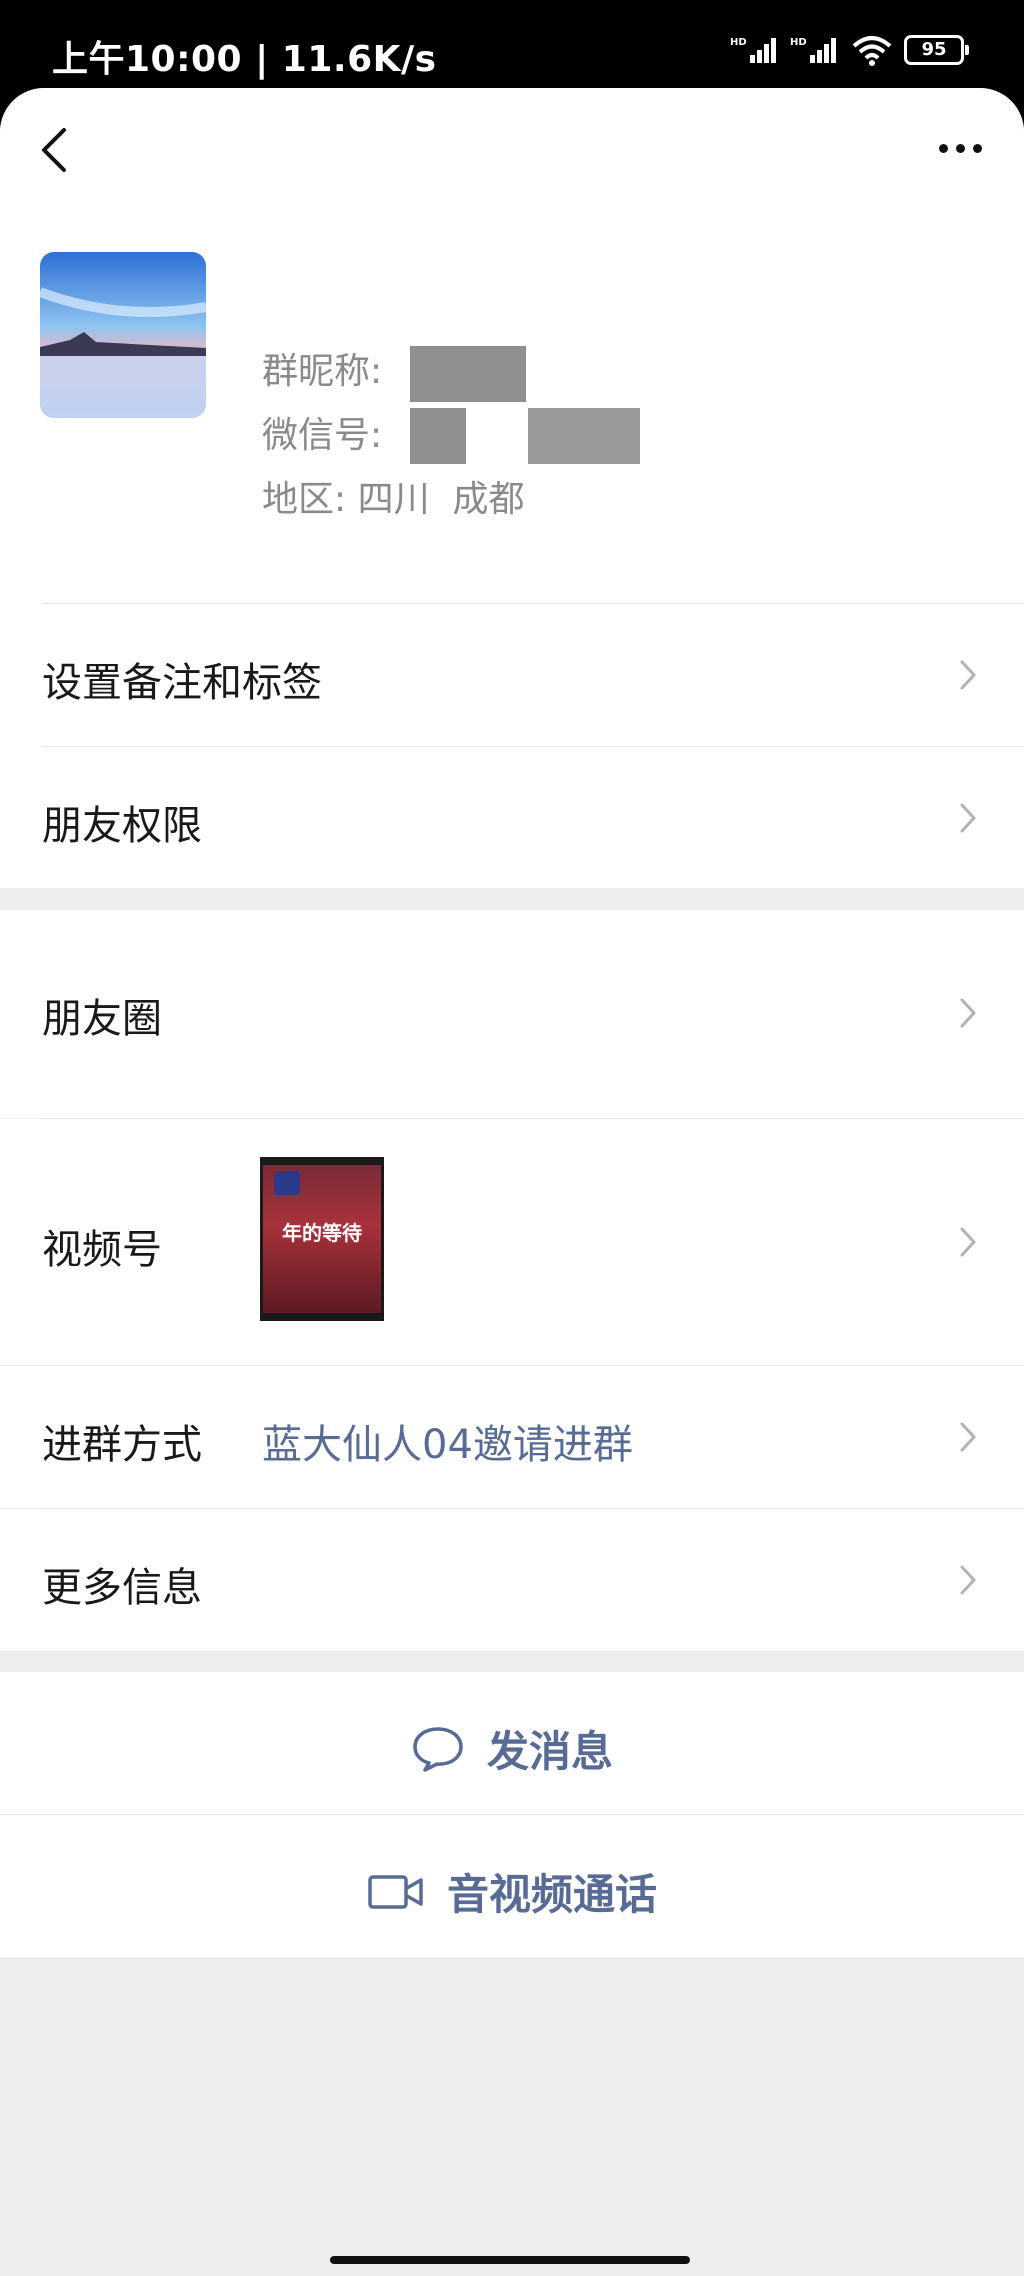  Describe the element at coordinates (102, 1250) in the screenshot. I see `channels-label: 视频号` at that location.